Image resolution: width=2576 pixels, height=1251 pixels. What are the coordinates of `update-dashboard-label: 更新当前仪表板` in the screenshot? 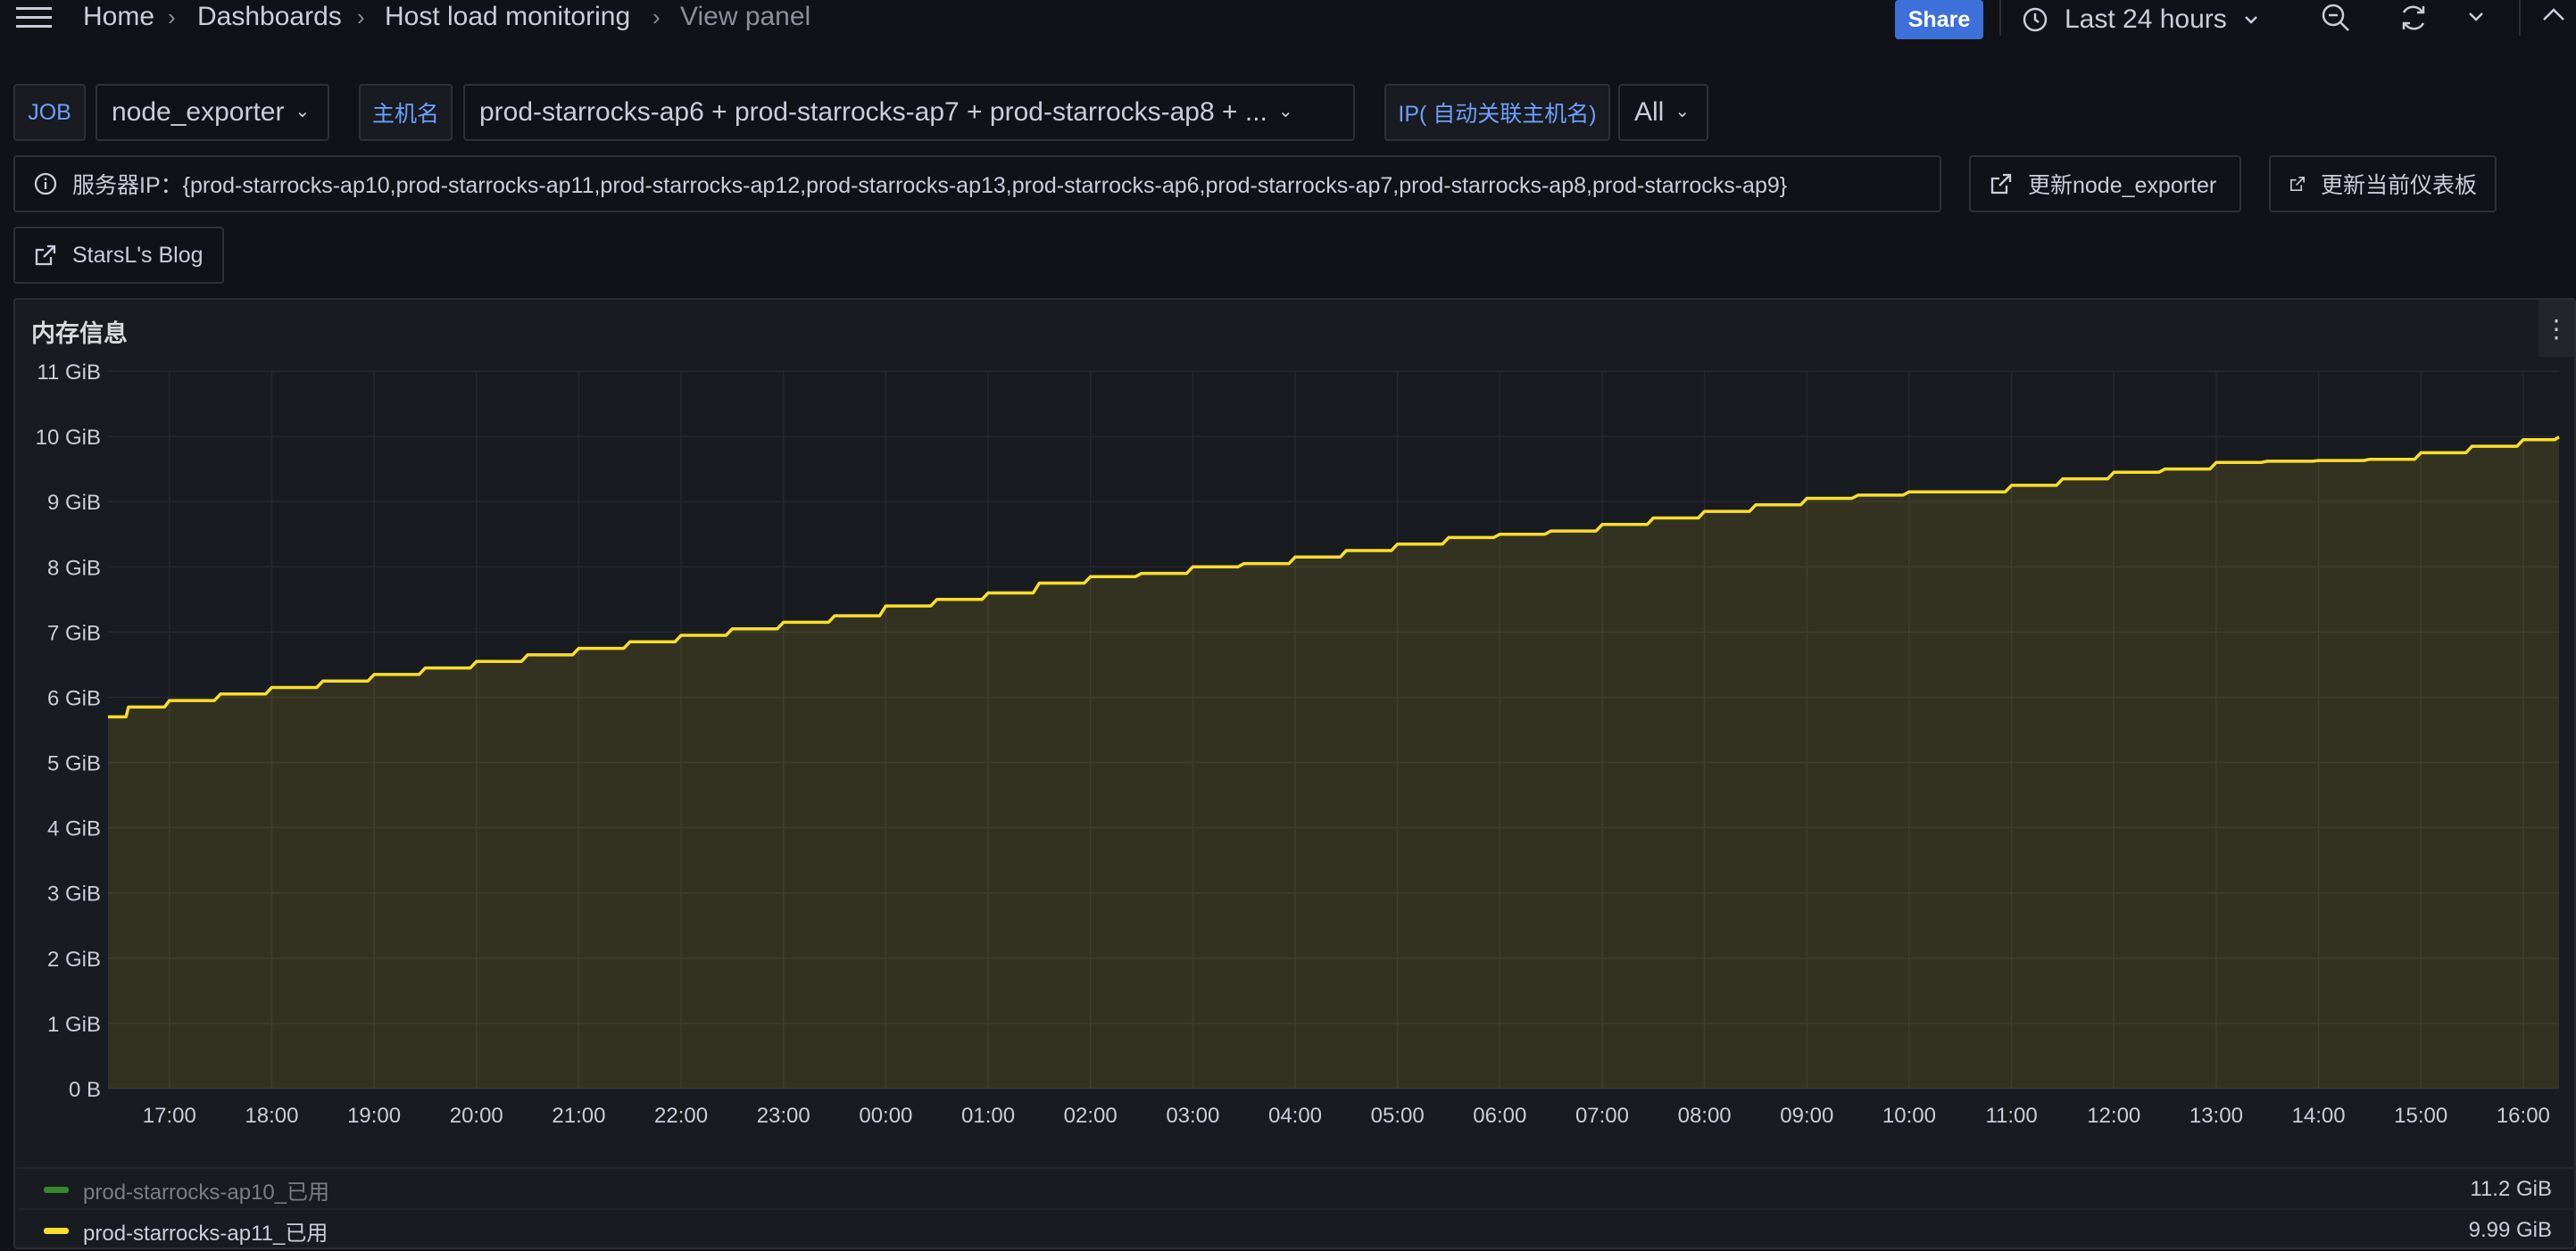 It's located at (2398, 185).